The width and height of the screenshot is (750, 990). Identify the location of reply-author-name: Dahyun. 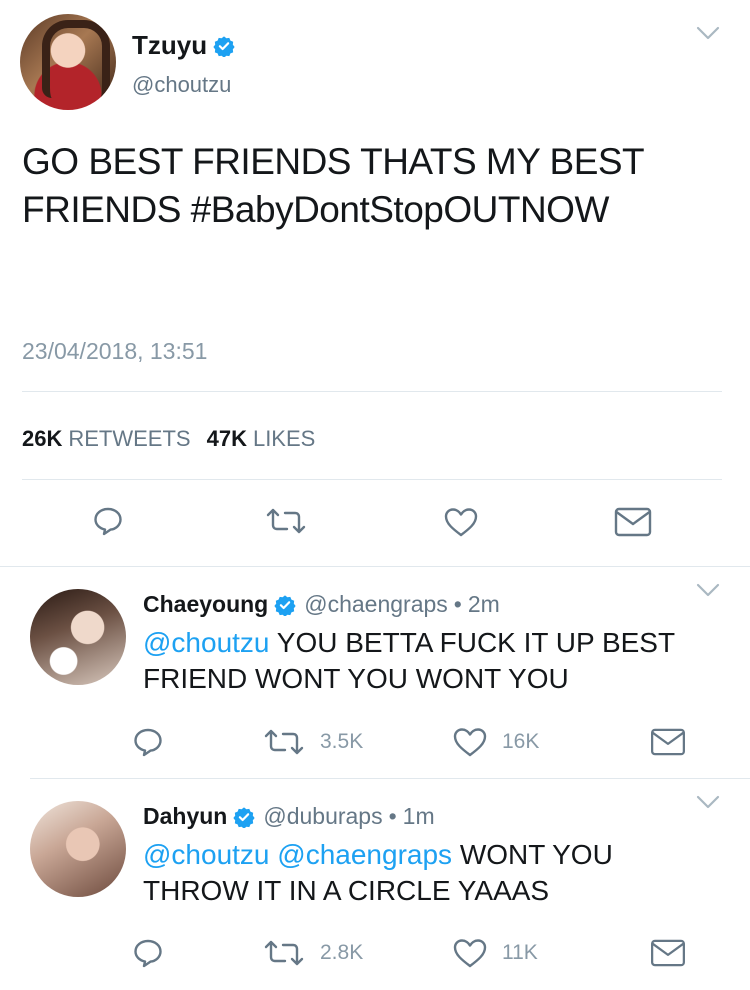
(185, 816).